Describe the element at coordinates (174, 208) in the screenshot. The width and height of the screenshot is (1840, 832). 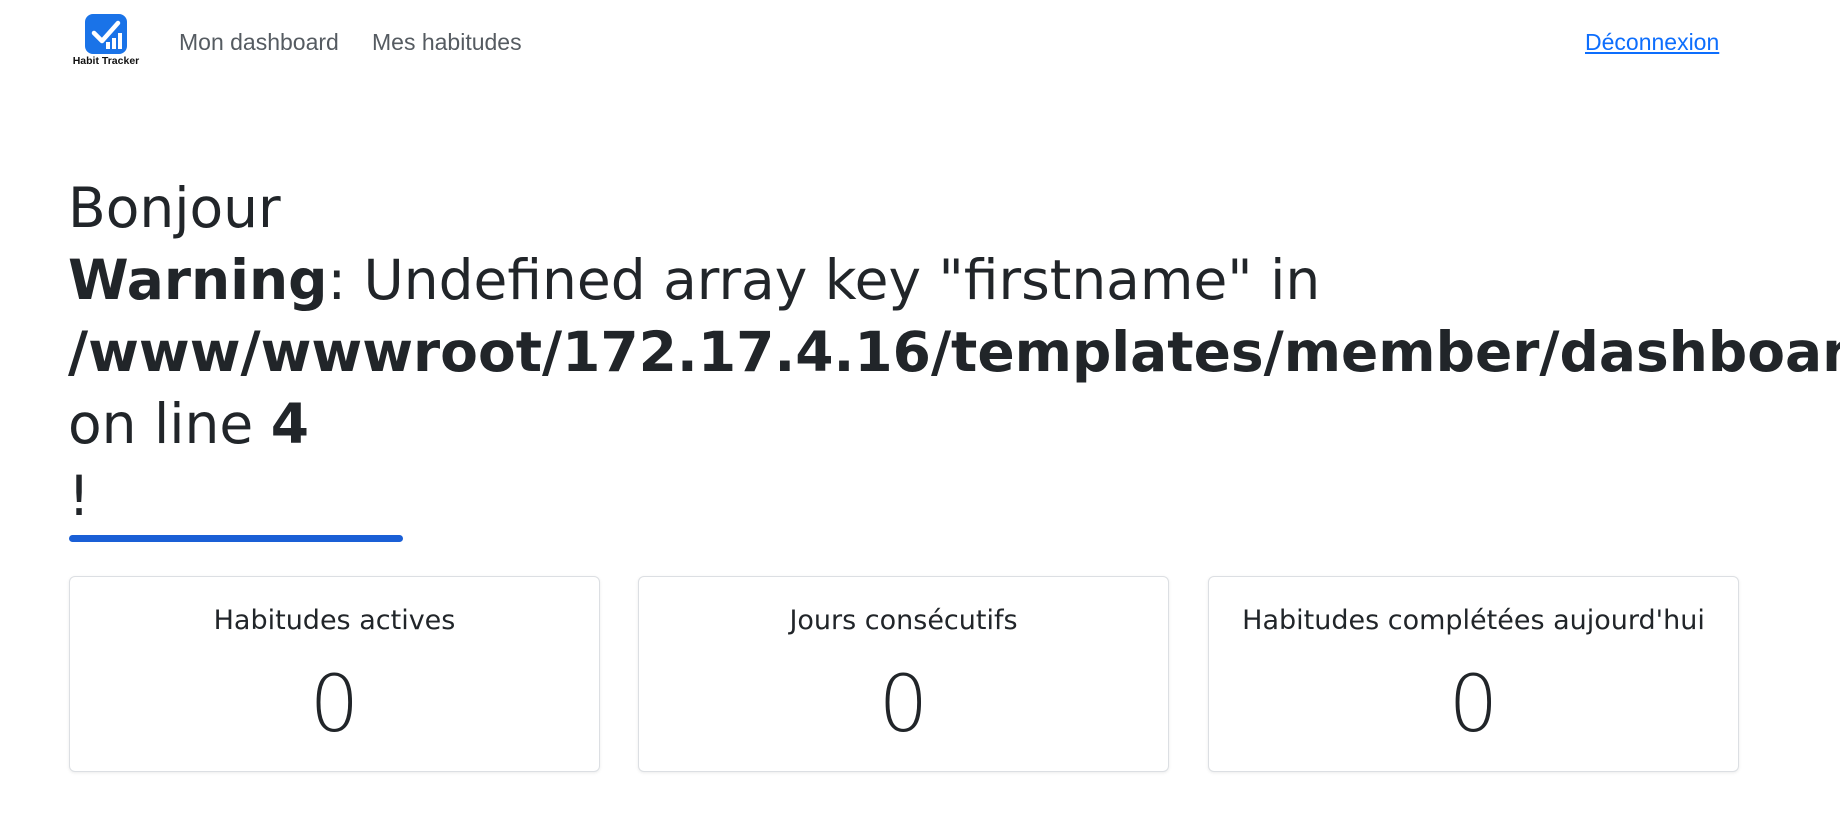
I see `greeting-hello: Bonjour` at that location.